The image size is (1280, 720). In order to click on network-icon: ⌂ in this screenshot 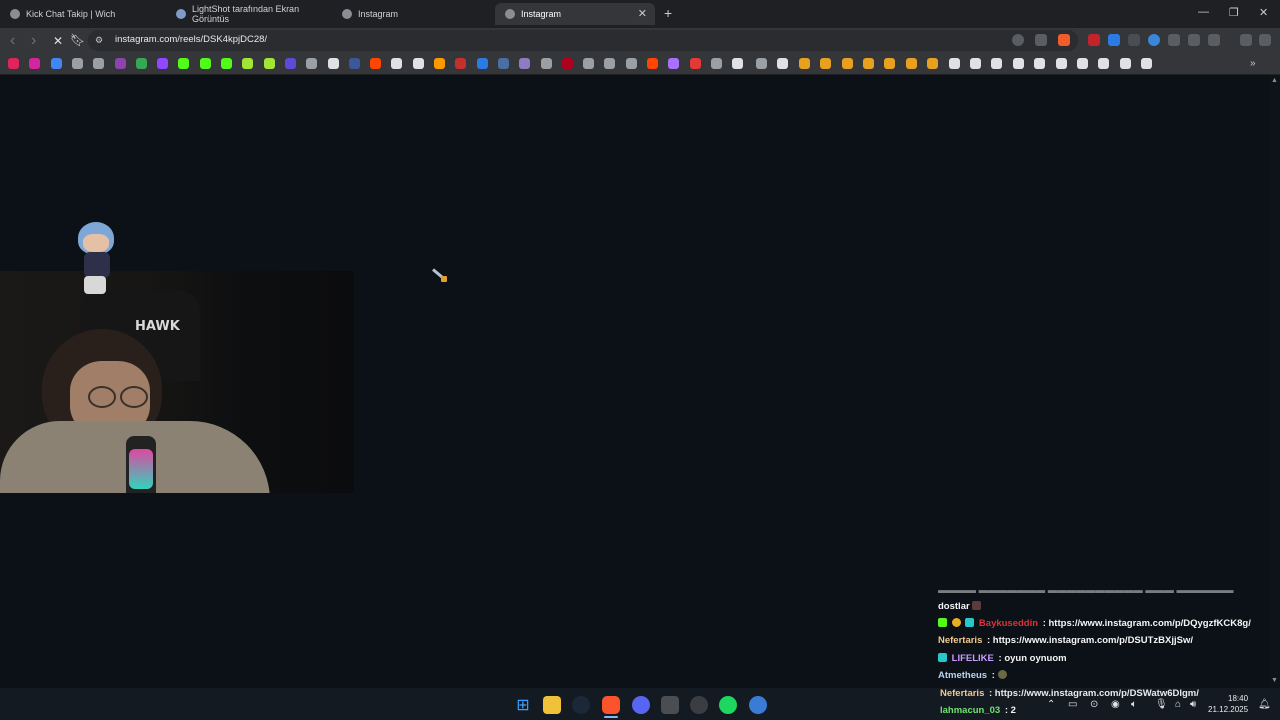, I will do `click(1178, 704)`.